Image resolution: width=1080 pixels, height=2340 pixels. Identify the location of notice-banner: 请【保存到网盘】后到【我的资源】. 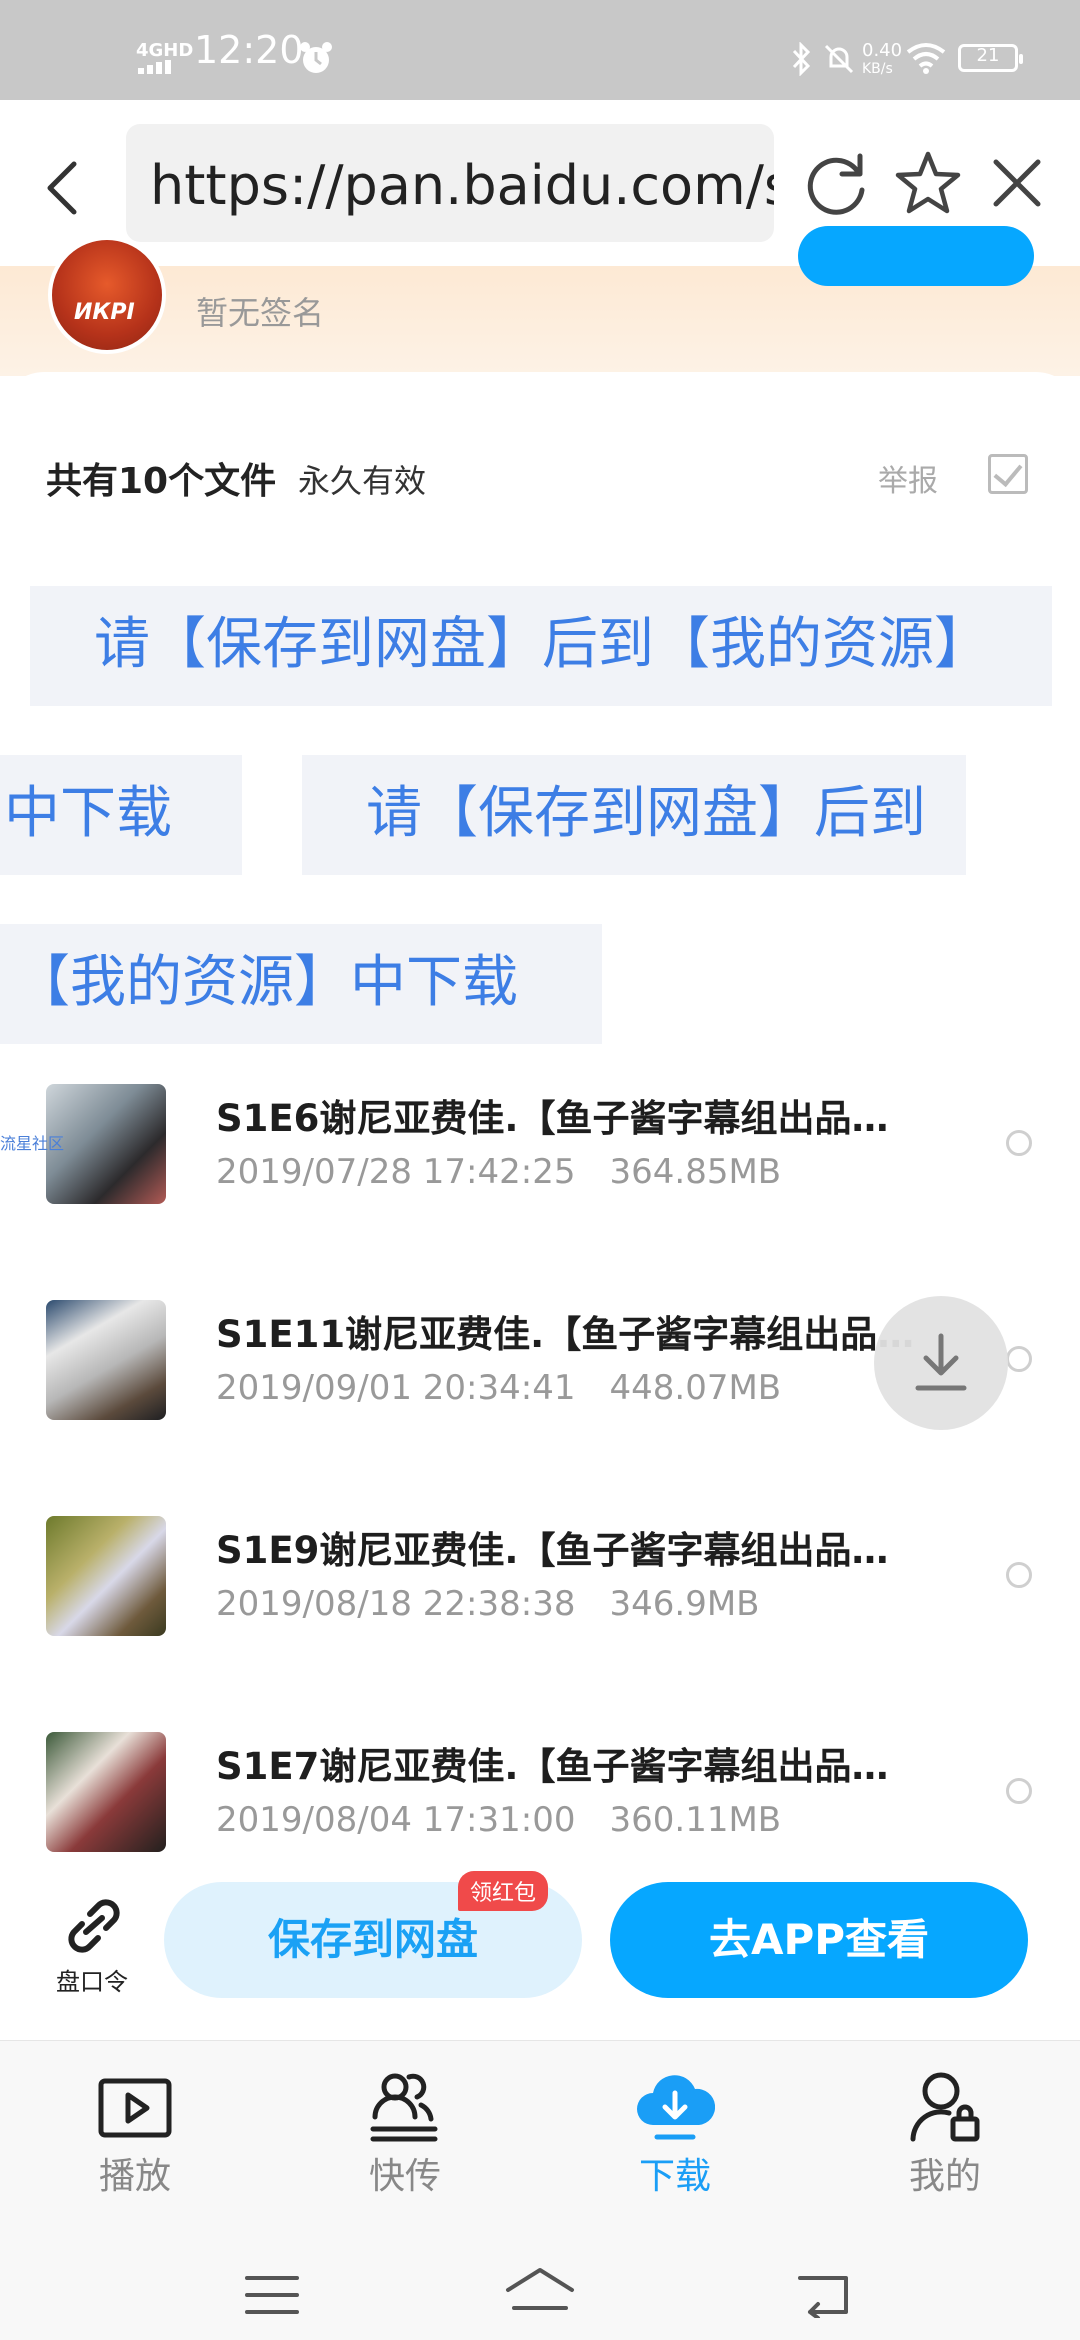
(541, 646).